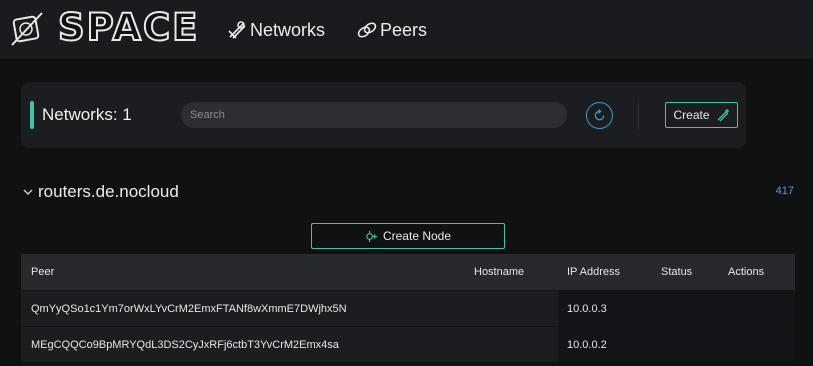 The width and height of the screenshot is (813, 366). I want to click on ip-address-cell: 10.0.0.3, so click(676, 308).